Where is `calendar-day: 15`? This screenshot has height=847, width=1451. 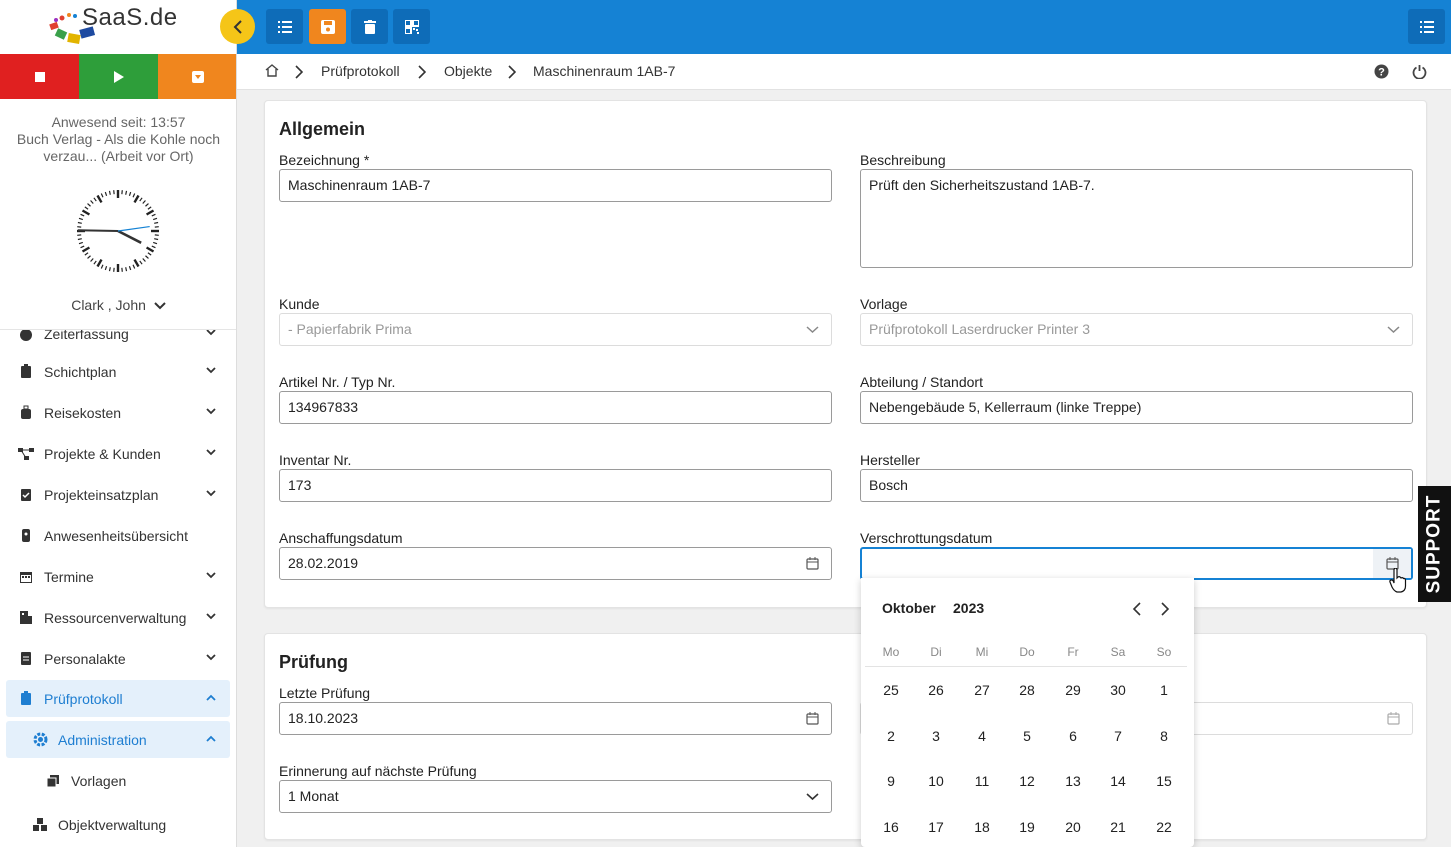 calendar-day: 15 is located at coordinates (1164, 781).